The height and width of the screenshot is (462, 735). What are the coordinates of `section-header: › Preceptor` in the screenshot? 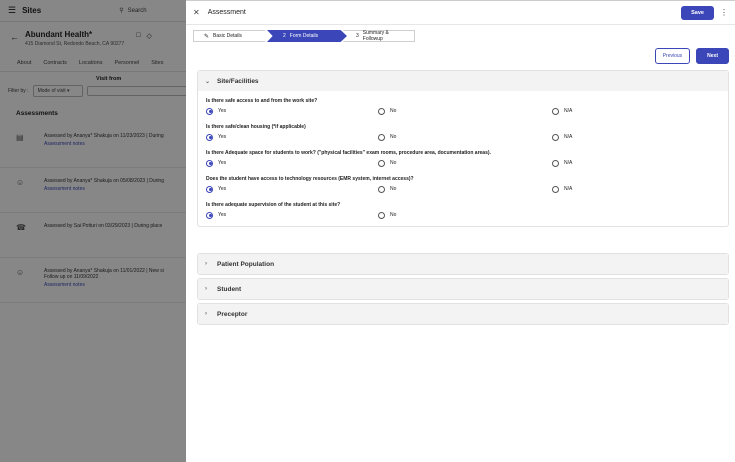 It's located at (463, 314).